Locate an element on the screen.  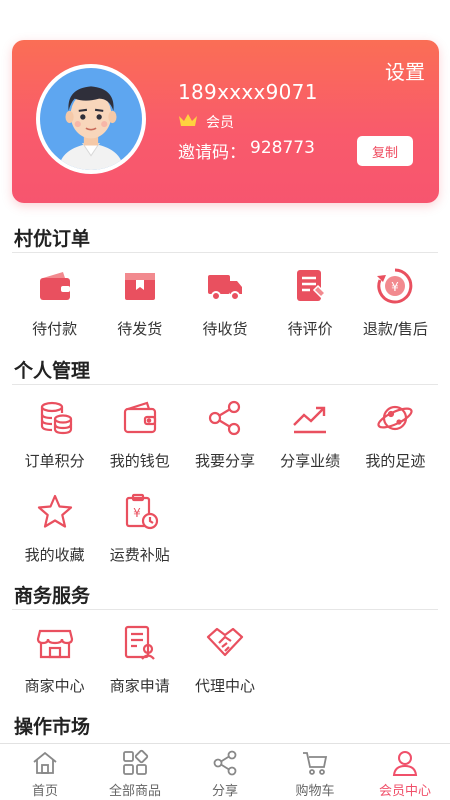
item-label: 运费补贴 is located at coordinates (139, 555).